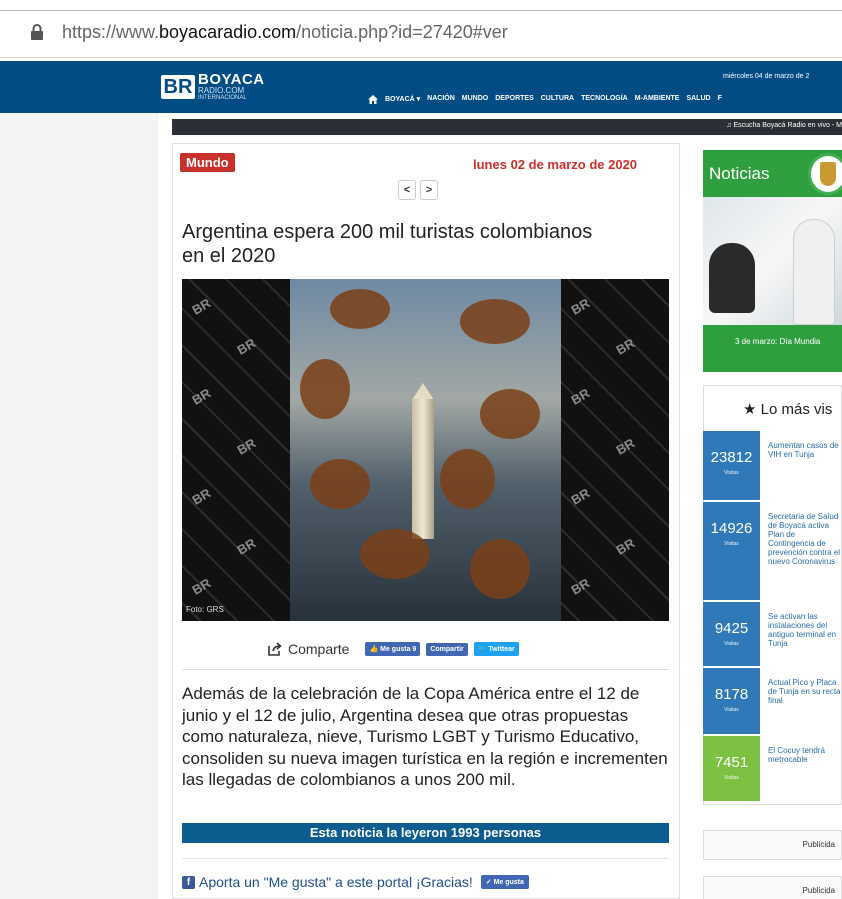 The height and width of the screenshot is (899, 842). I want to click on body-divider, so click(425, 858).